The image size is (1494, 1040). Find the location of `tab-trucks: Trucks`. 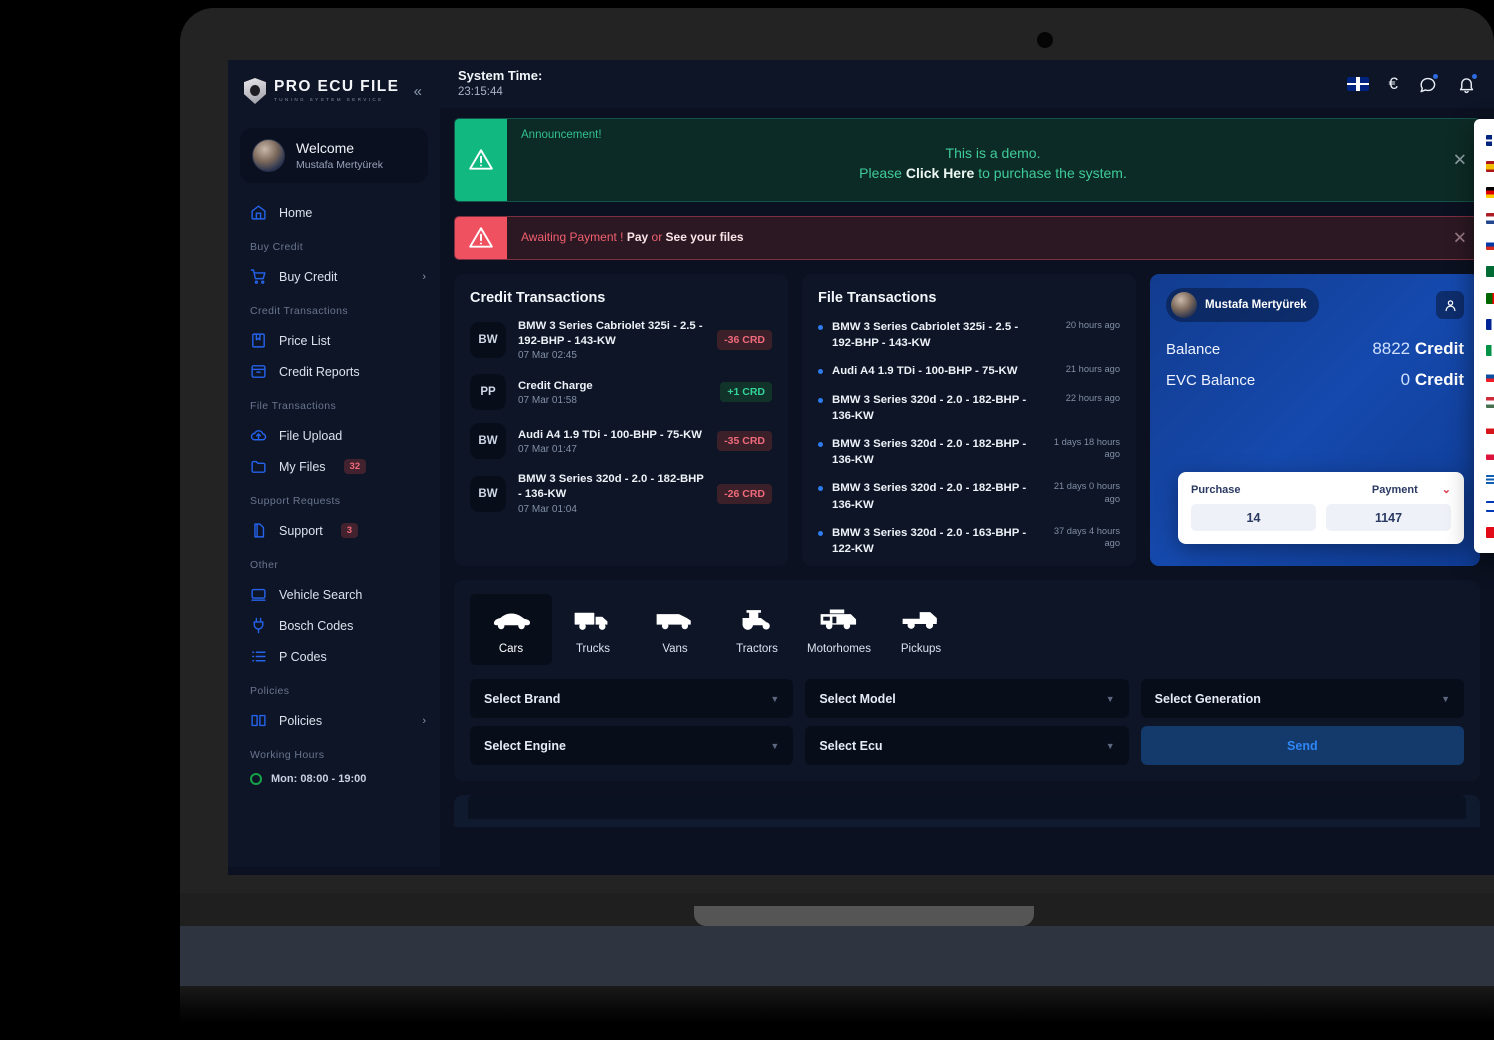

tab-trucks: Trucks is located at coordinates (593, 629).